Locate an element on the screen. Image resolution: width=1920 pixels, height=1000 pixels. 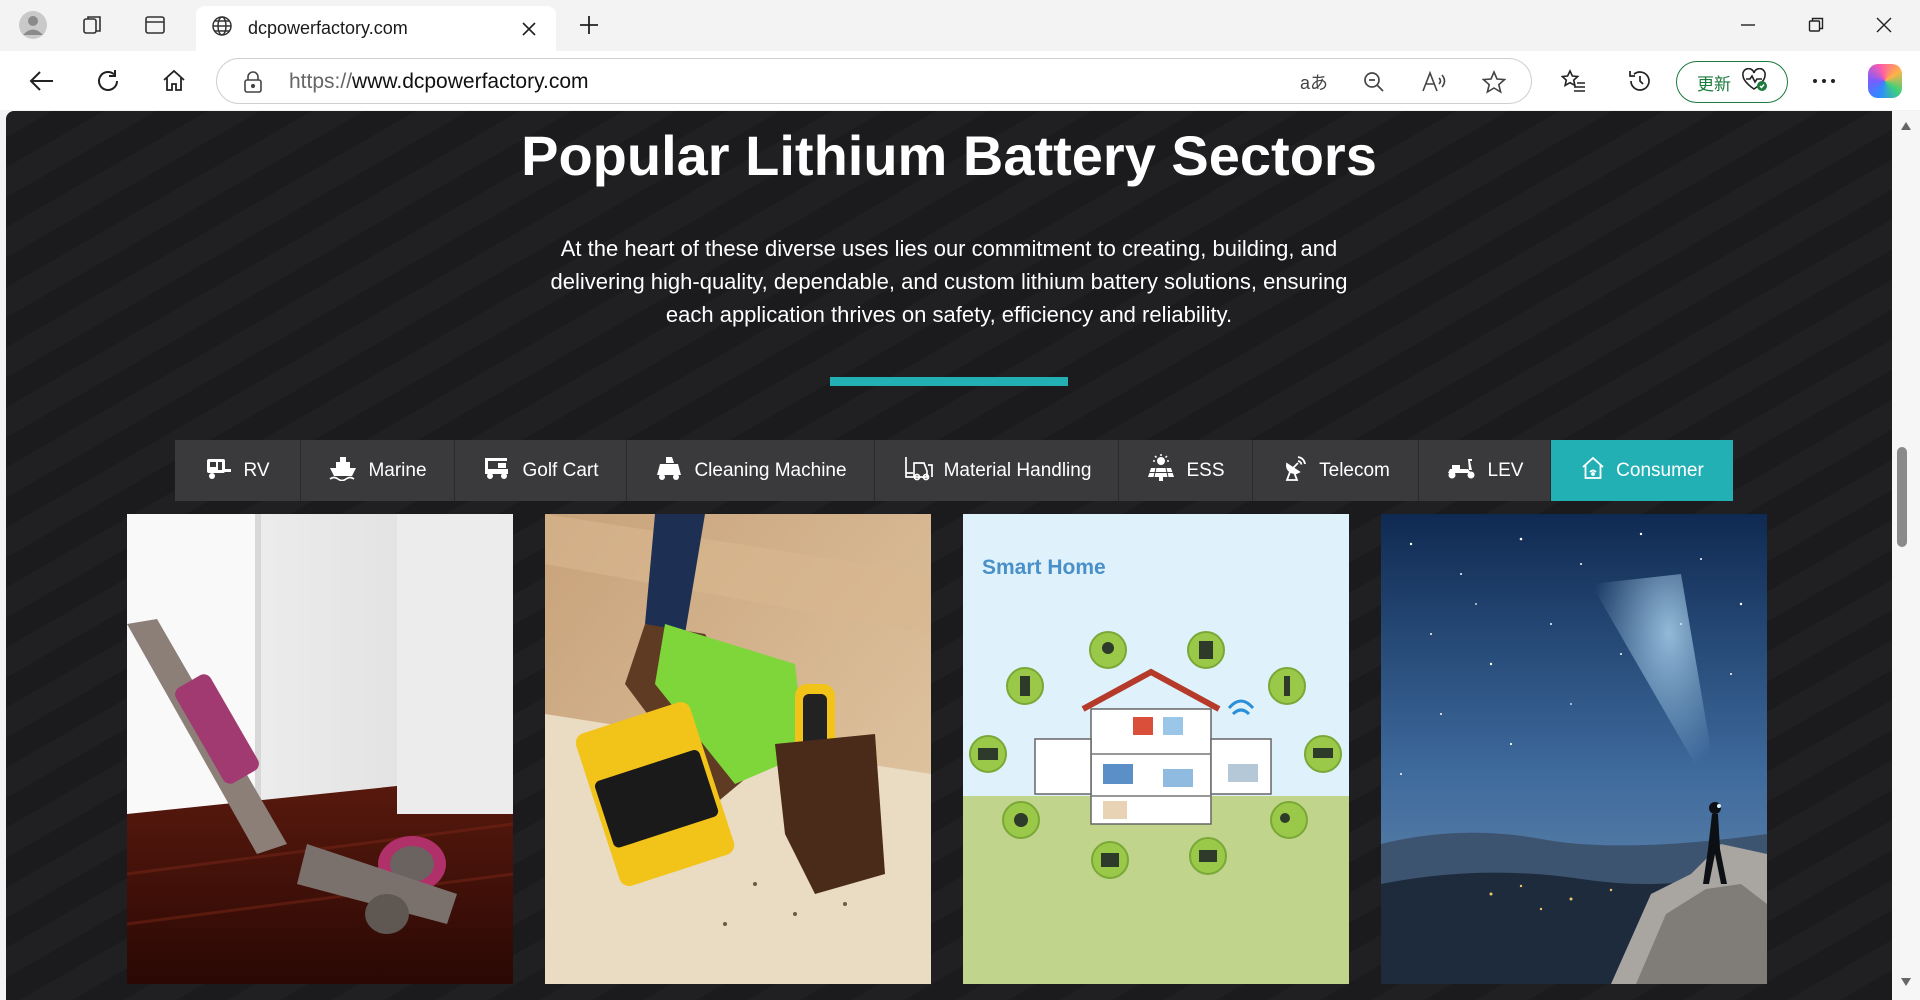
tab-consumer: Consumer is located at coordinates (1642, 470).